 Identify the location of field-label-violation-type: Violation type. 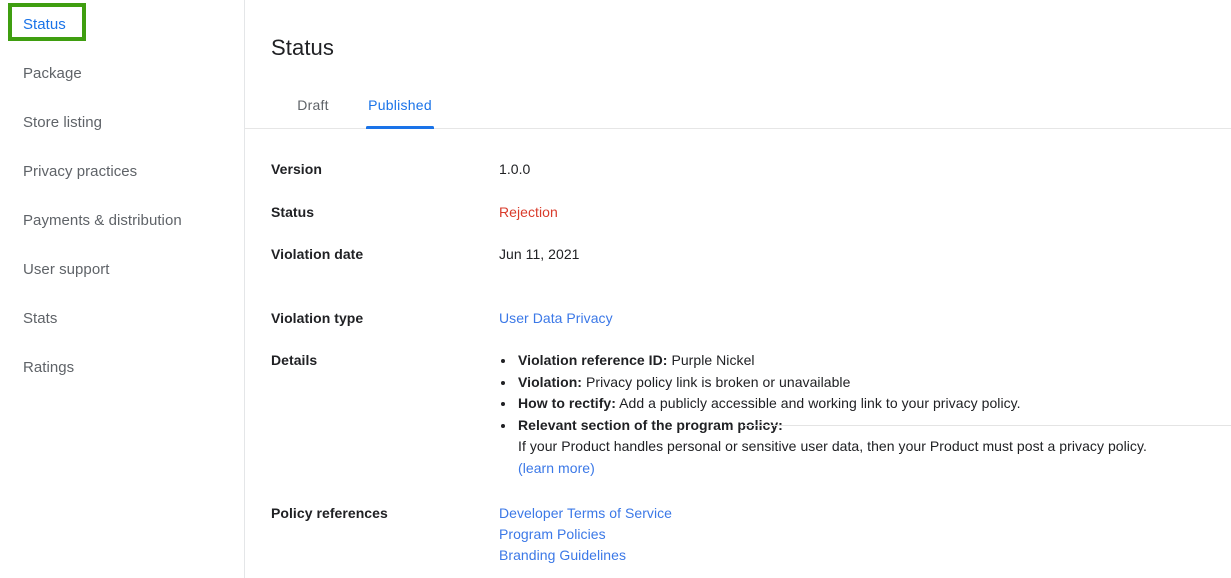
(317, 318).